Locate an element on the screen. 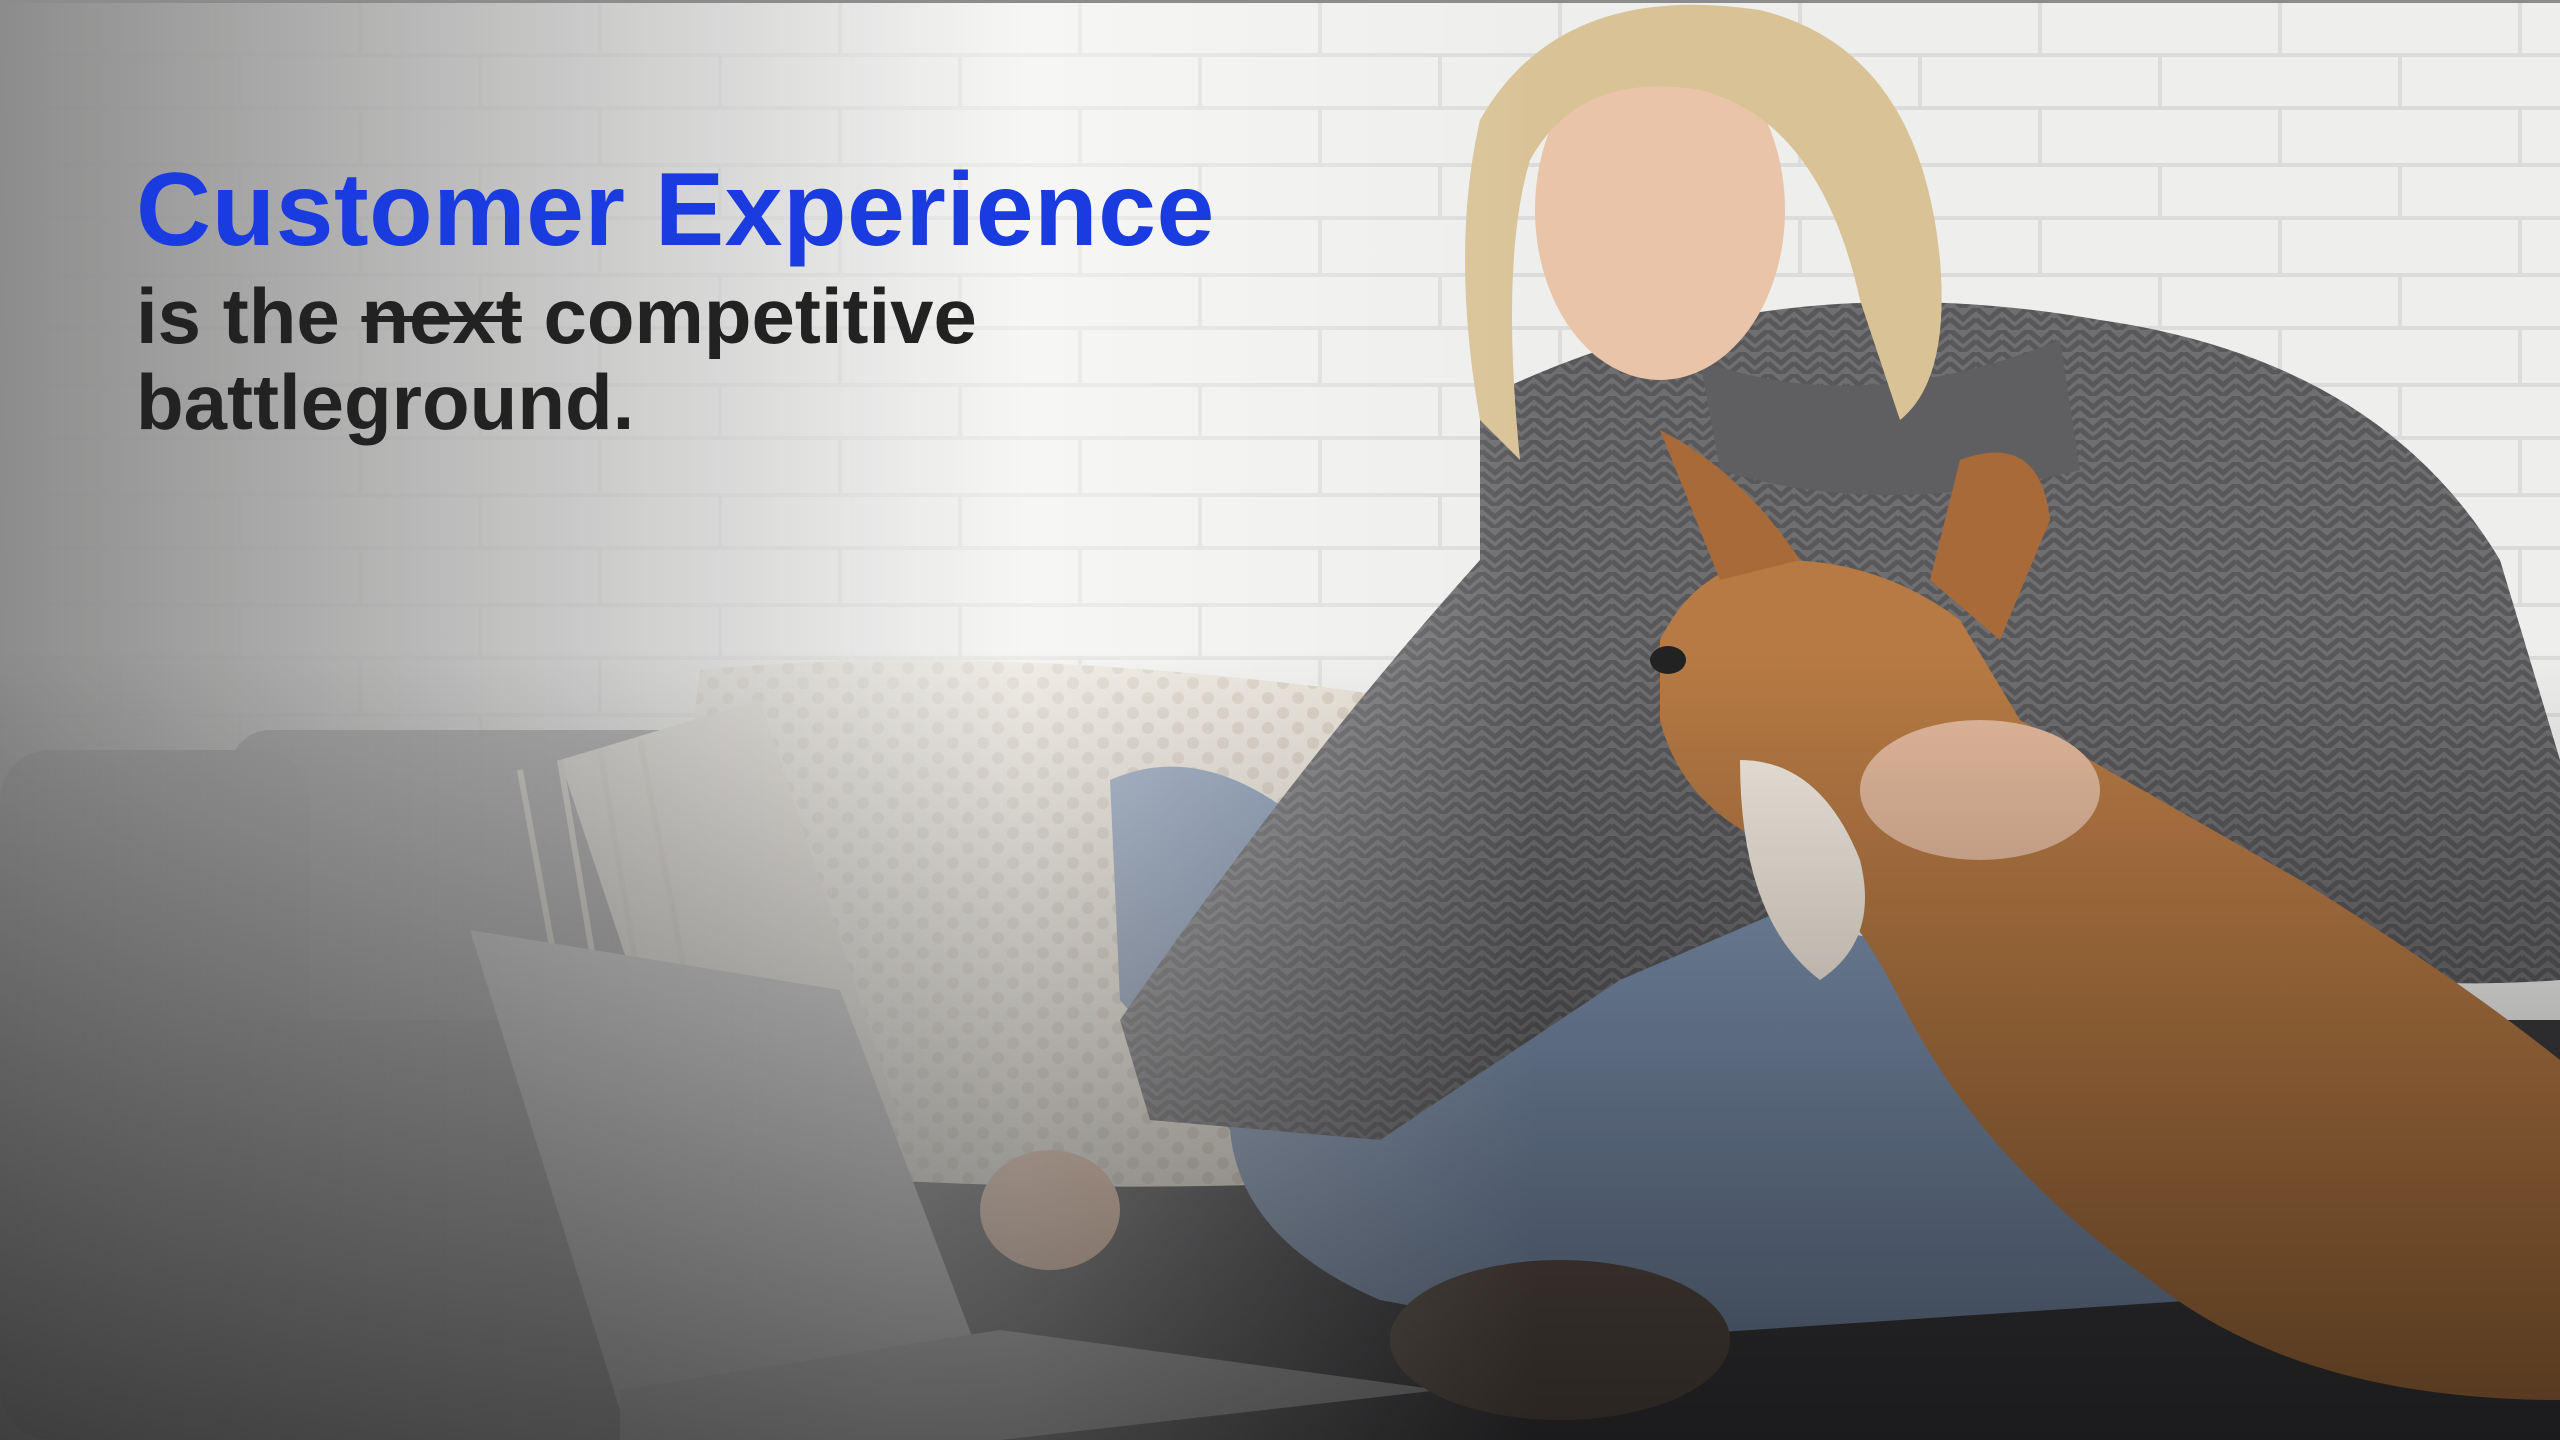 The height and width of the screenshot is (1440, 2560). headline-body: is the next competitive battleground. is located at coordinates (786, 360).